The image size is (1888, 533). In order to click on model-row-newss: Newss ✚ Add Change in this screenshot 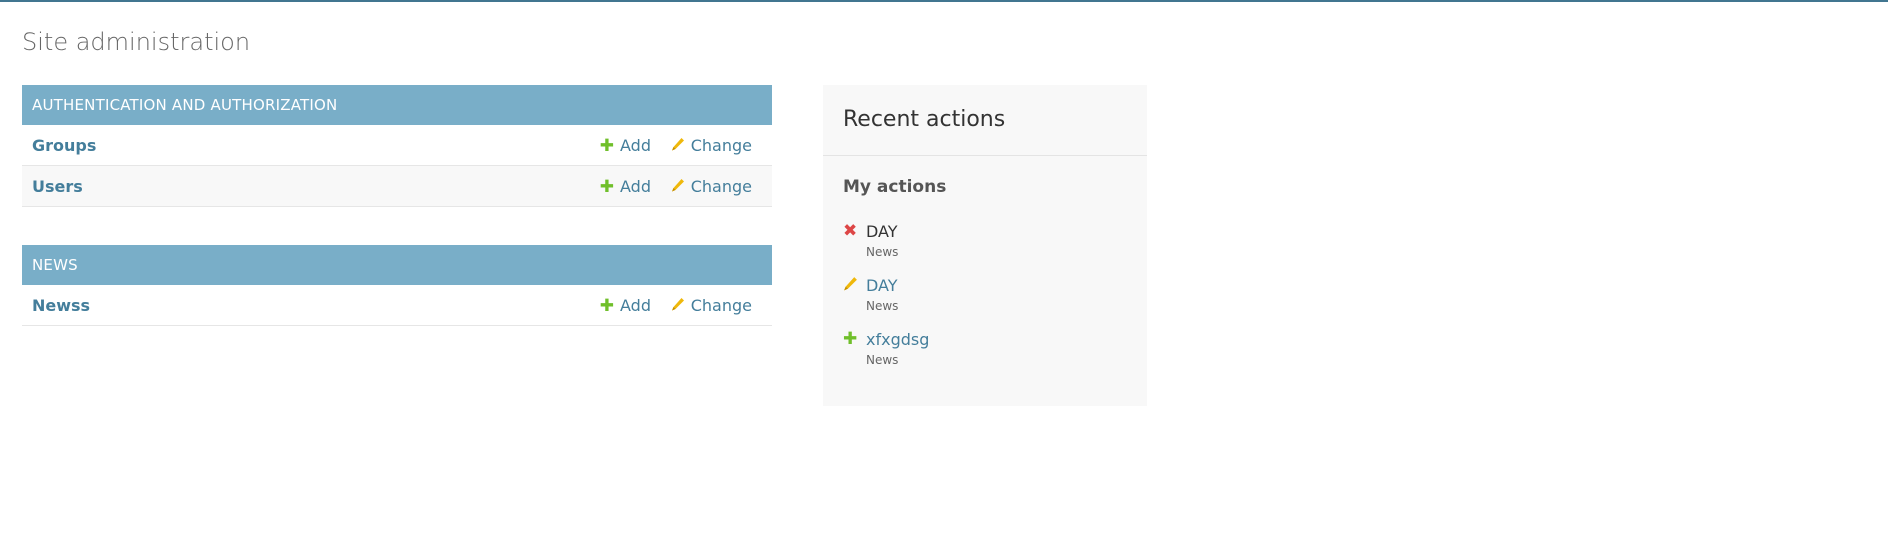, I will do `click(397, 305)`.